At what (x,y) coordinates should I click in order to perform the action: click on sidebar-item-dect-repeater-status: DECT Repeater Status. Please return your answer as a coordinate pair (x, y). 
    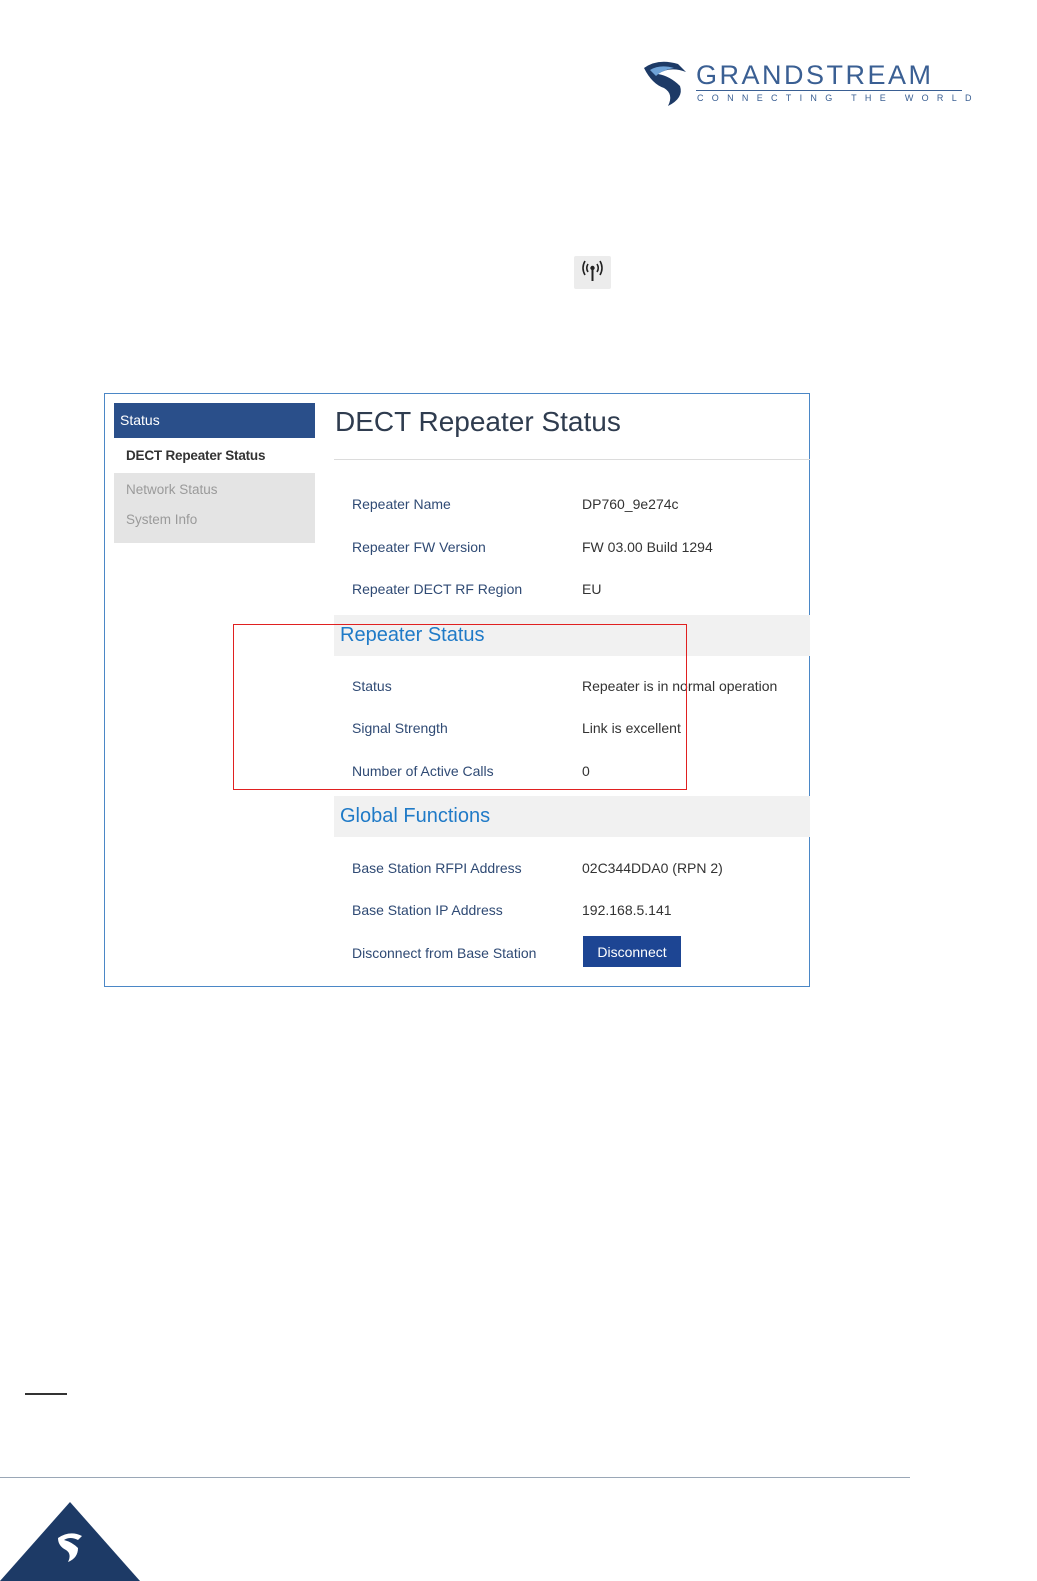
    Looking at the image, I should click on (214, 455).